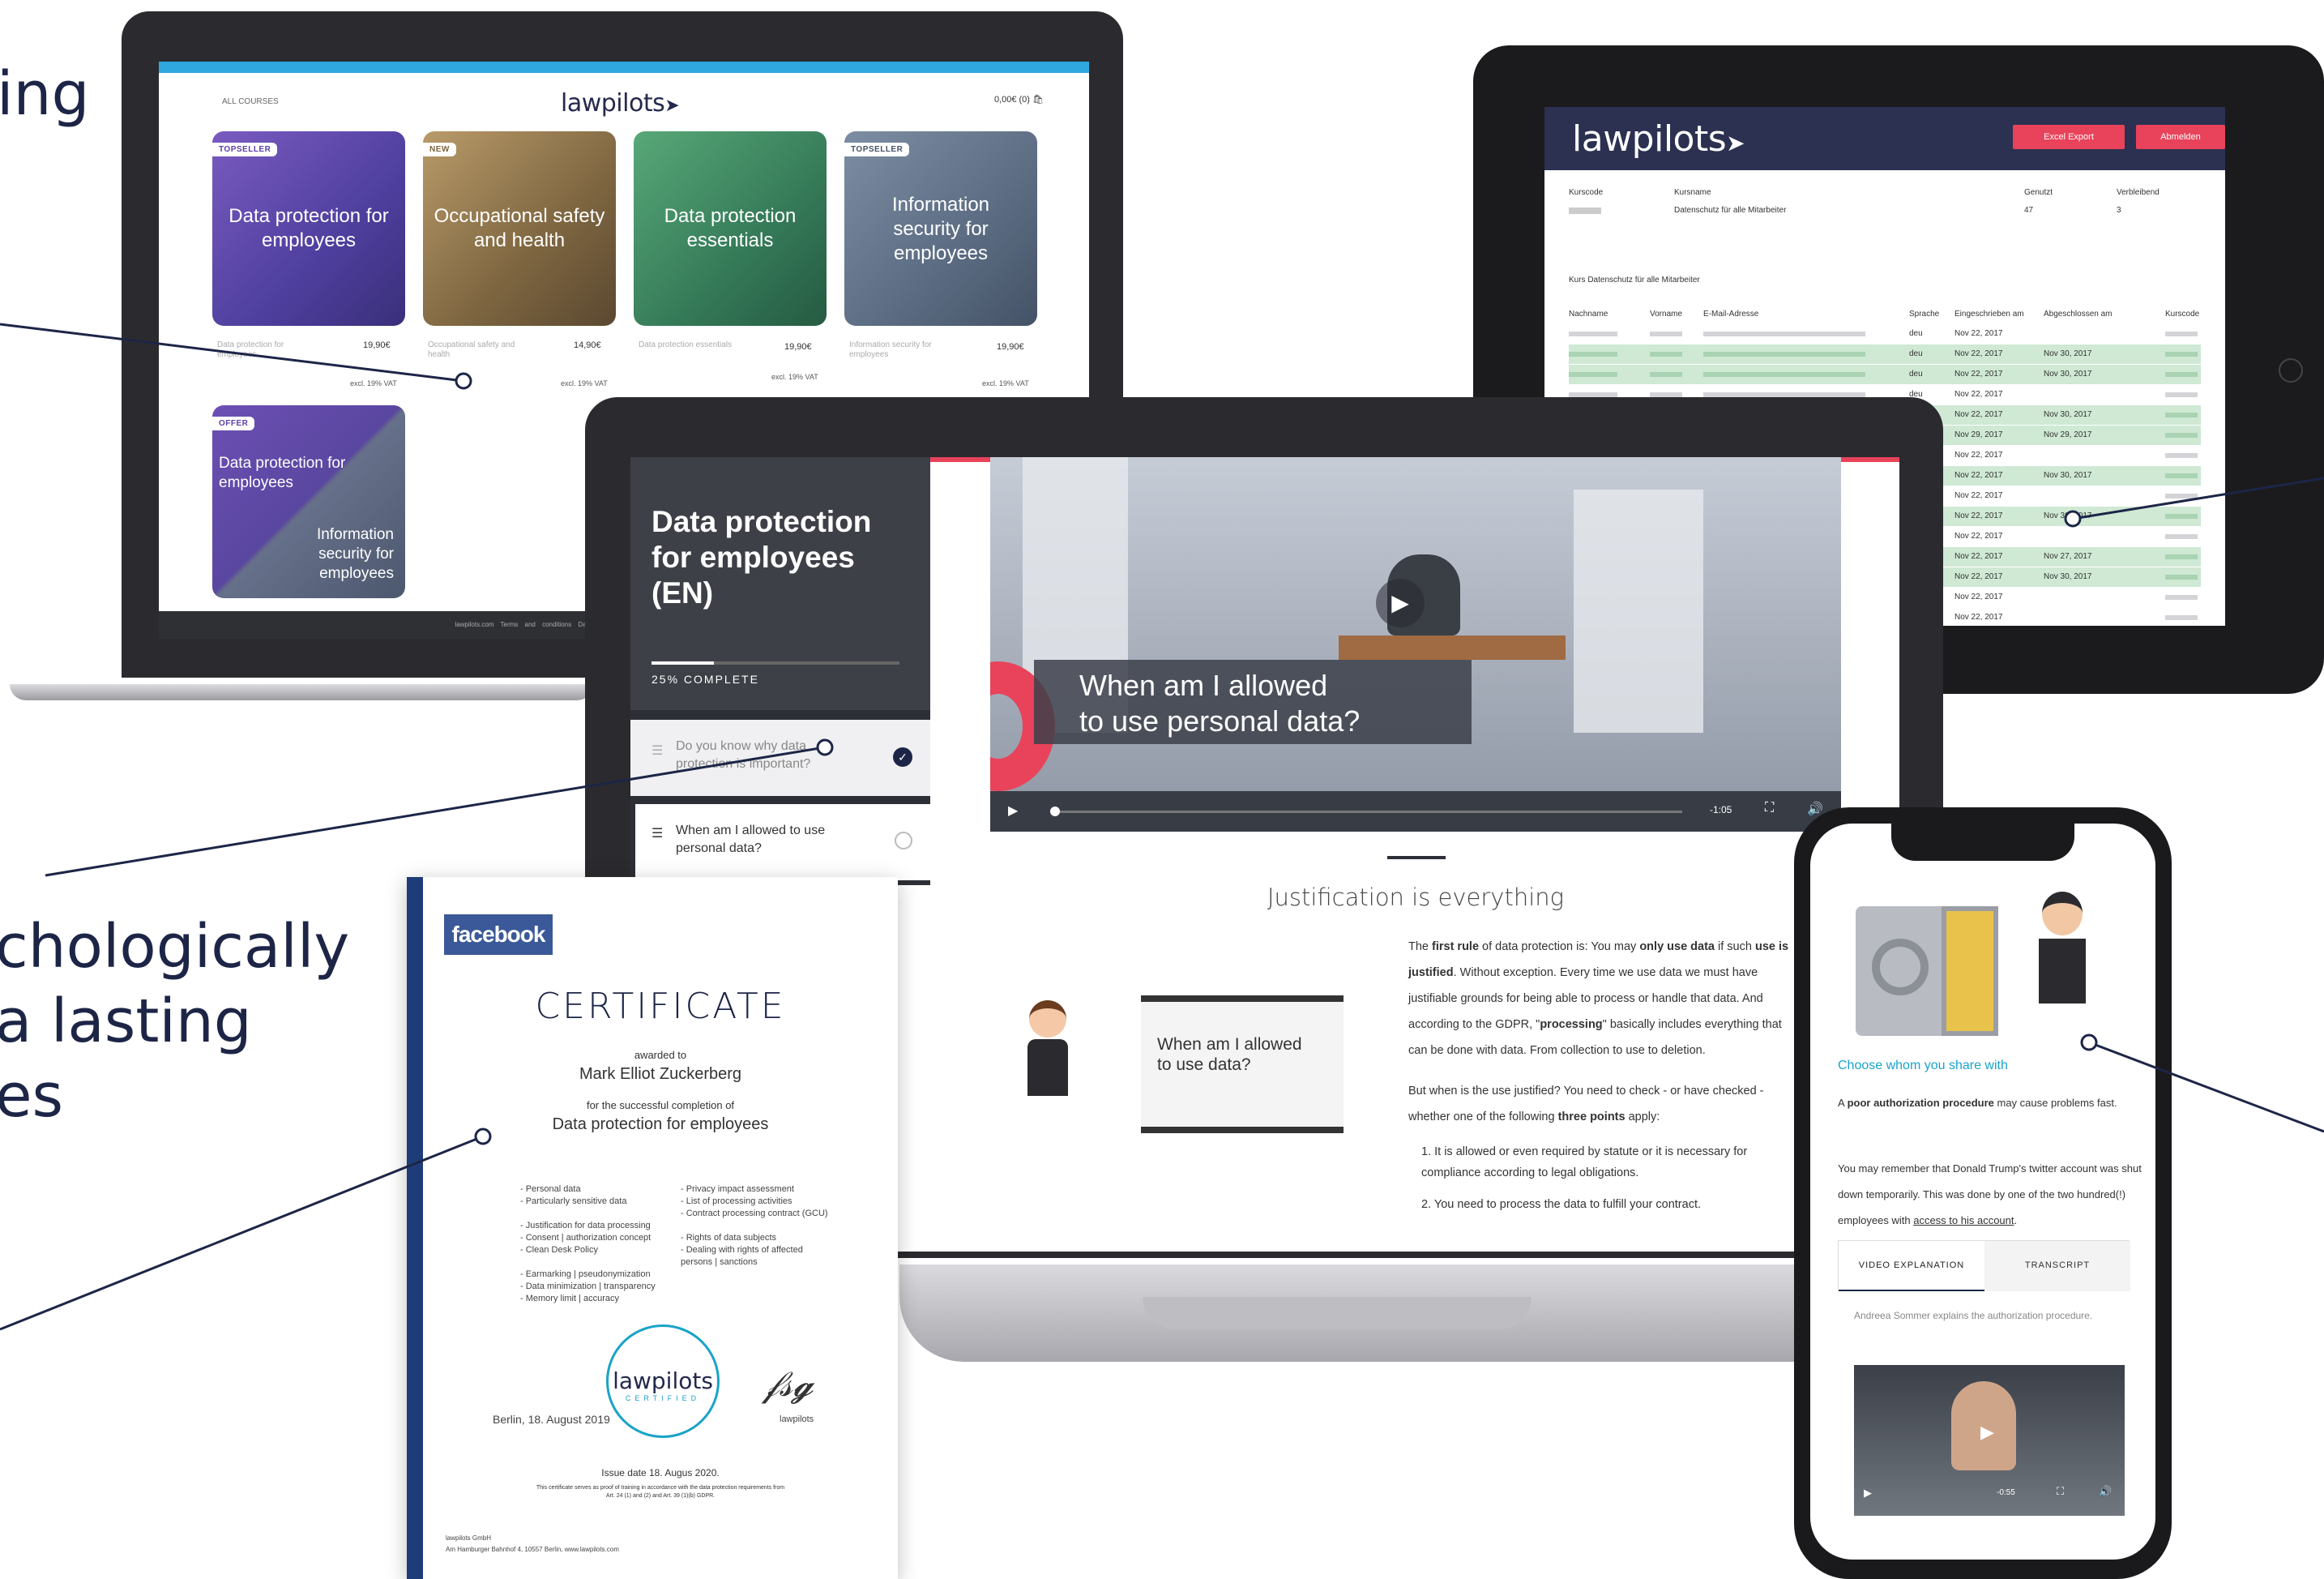 Image resolution: width=2324 pixels, height=1579 pixels. What do you see at coordinates (660, 1105) in the screenshot?
I see `completion-label: for the successful completion of` at bounding box center [660, 1105].